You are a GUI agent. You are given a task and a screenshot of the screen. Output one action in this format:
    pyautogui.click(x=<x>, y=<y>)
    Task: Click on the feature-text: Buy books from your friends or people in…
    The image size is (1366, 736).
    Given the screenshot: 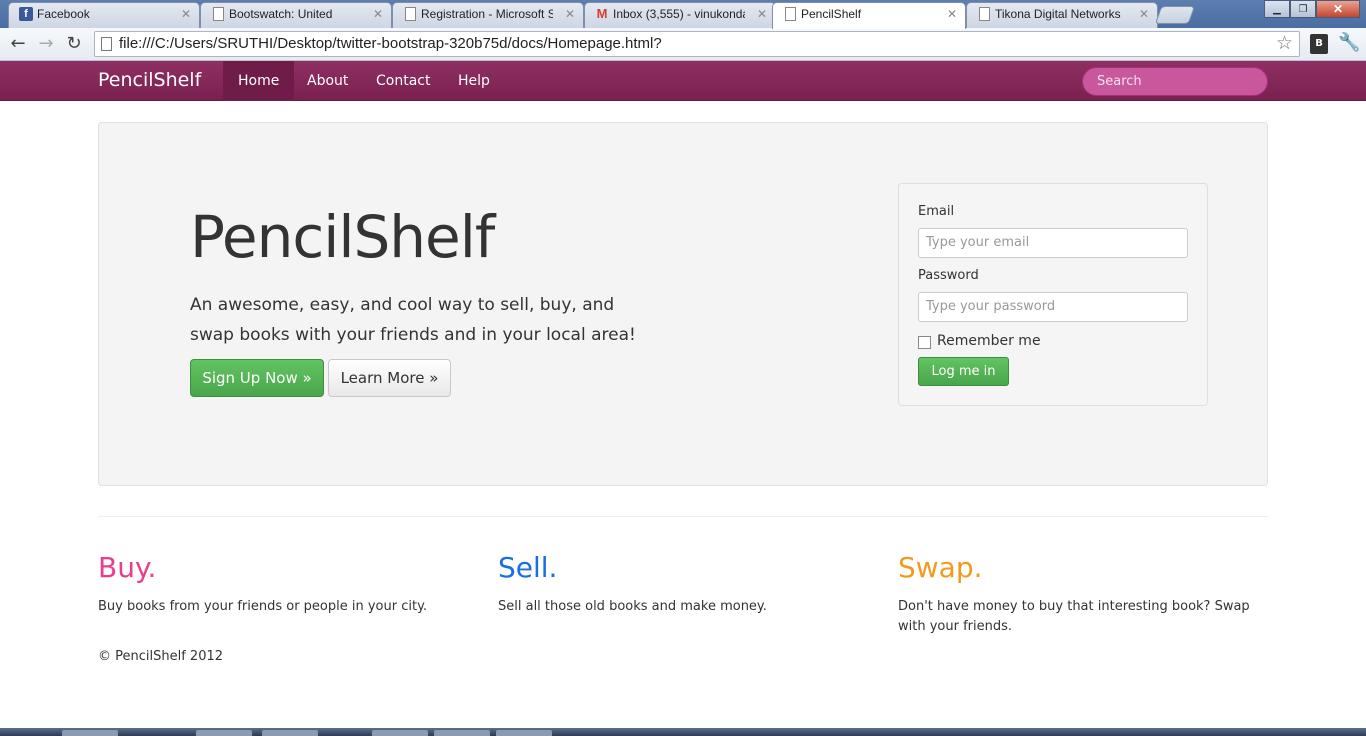 What is the action you would take?
    pyautogui.click(x=263, y=606)
    